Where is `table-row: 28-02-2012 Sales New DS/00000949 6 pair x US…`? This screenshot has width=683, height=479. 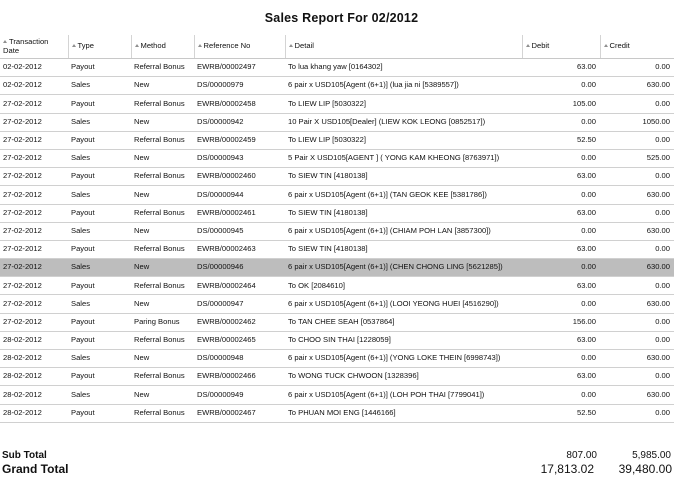
table-row: 28-02-2012 Sales New DS/00000949 6 pair x US… is located at coordinates (337, 395).